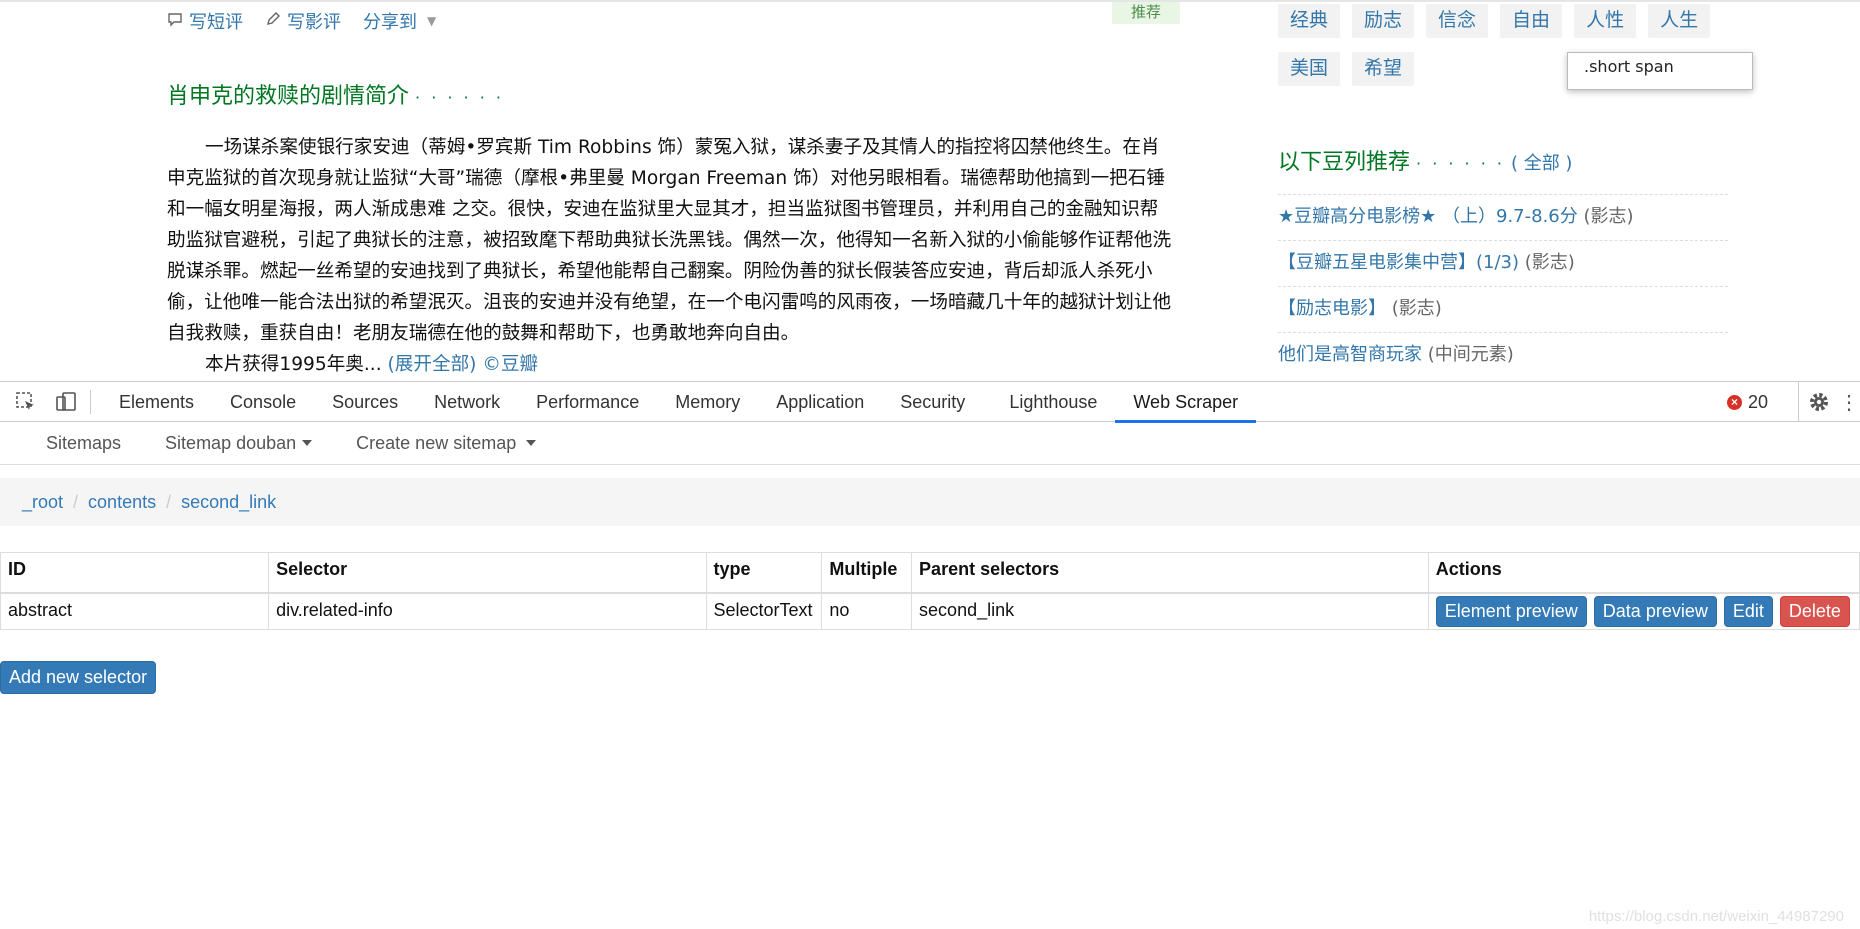 Image resolution: width=1860 pixels, height=929 pixels. Describe the element at coordinates (1170, 573) in the screenshot. I see `column-header-parent: Parent selectors` at that location.